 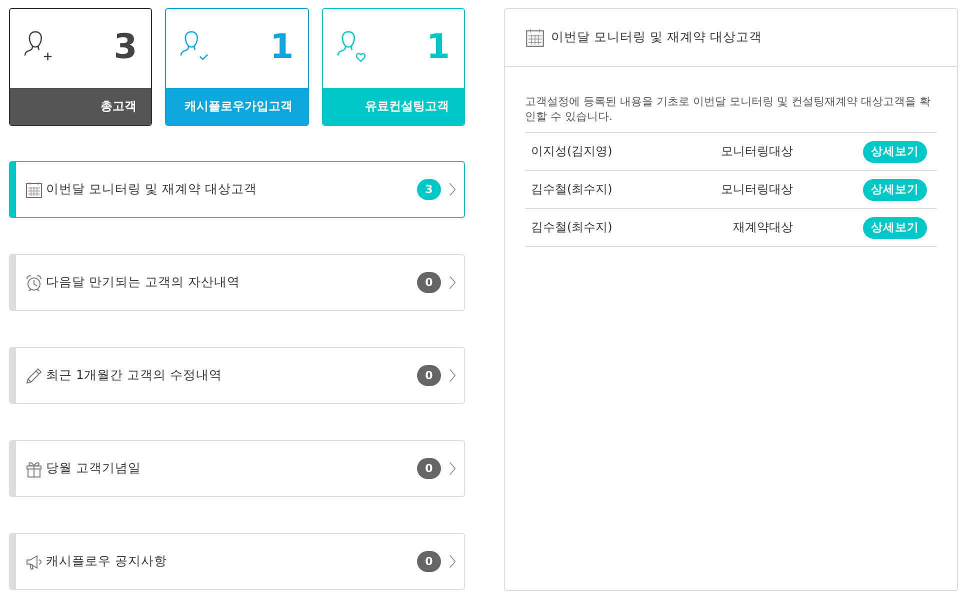 What do you see at coordinates (237, 468) in the screenshot?
I see `menu-item: 당월 고객기념일 0` at bounding box center [237, 468].